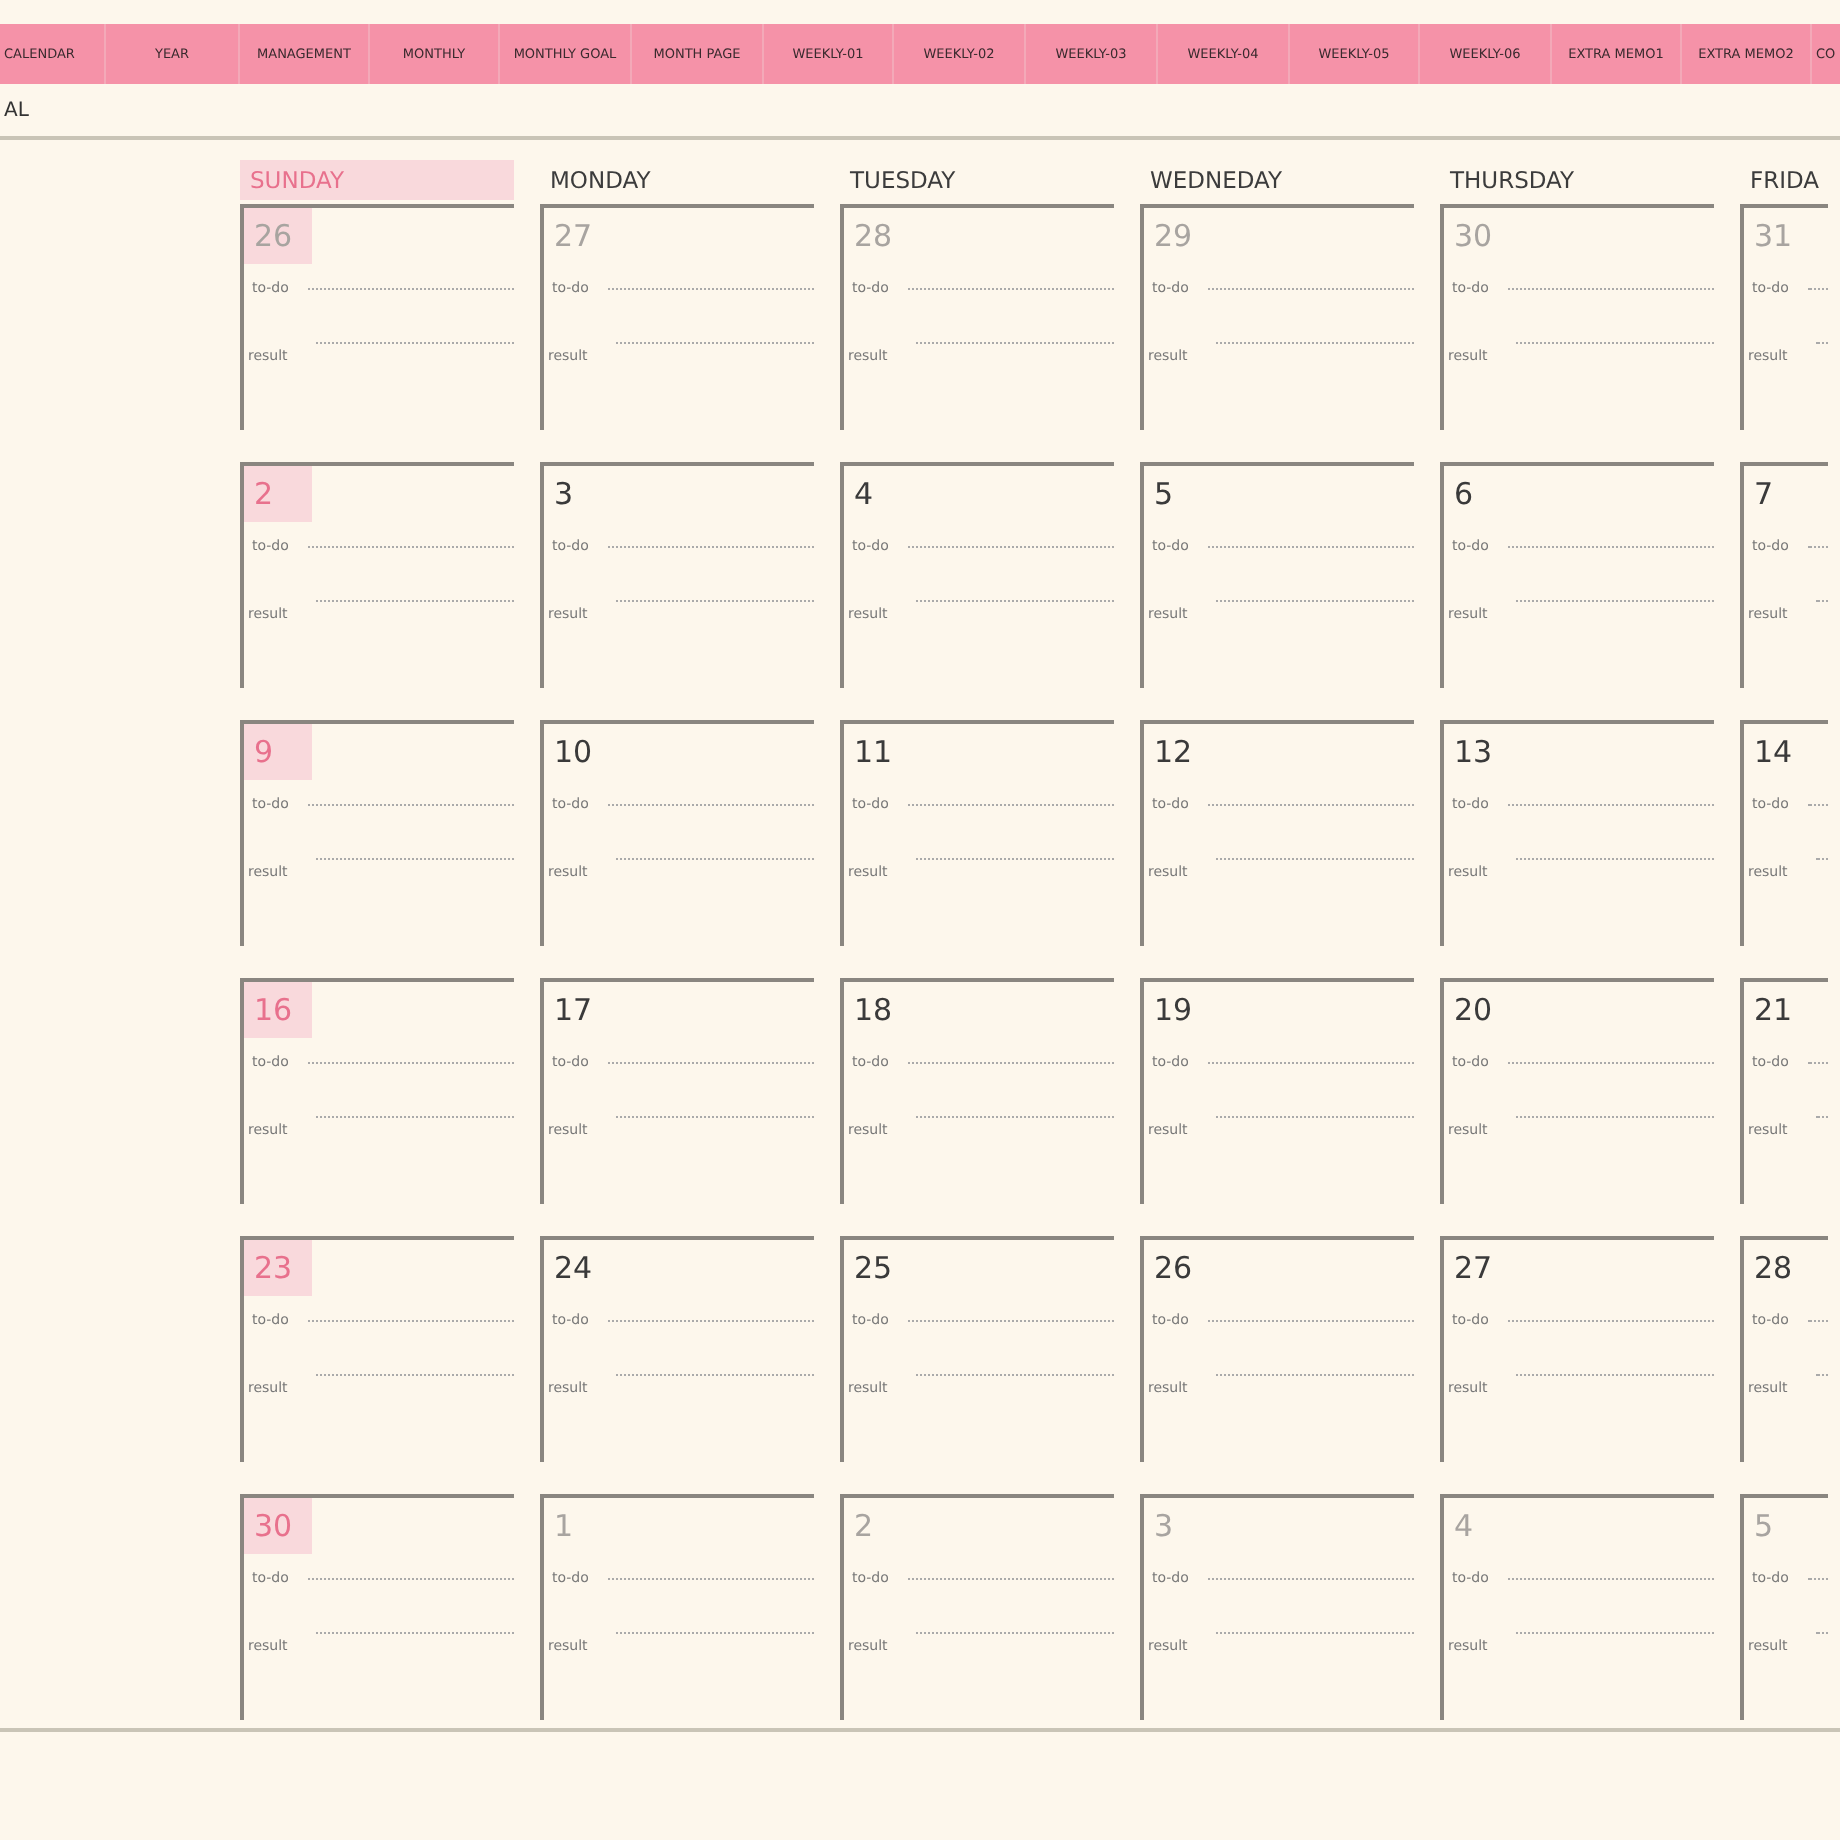 The width and height of the screenshot is (1840, 1840). What do you see at coordinates (278, 752) in the screenshot?
I see `day-number: 9` at bounding box center [278, 752].